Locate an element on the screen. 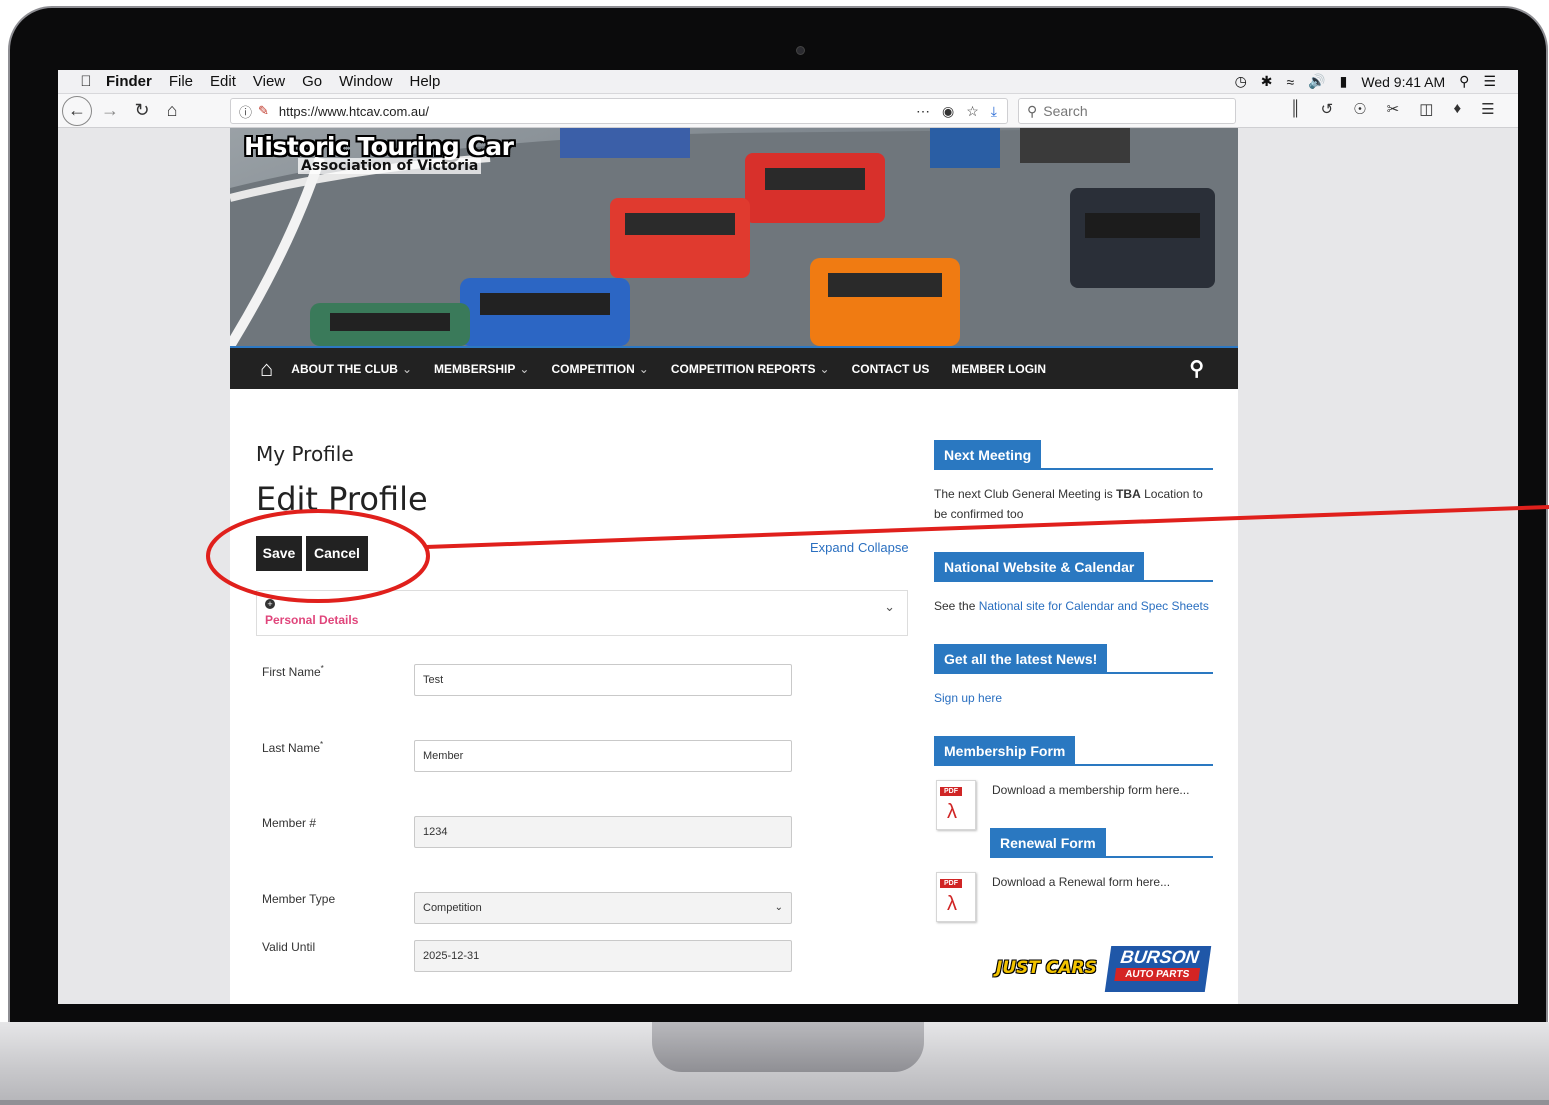 Image resolution: width=1549 pixels, height=1105 pixels. member-type-select: Competition ⌄ is located at coordinates (603, 908).